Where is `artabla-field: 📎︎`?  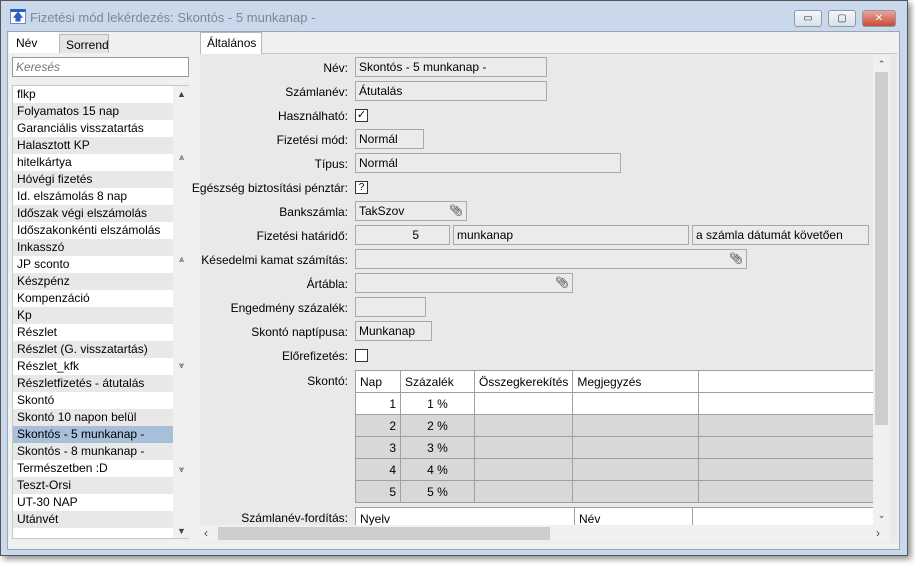 artabla-field: 📎︎ is located at coordinates (464, 283).